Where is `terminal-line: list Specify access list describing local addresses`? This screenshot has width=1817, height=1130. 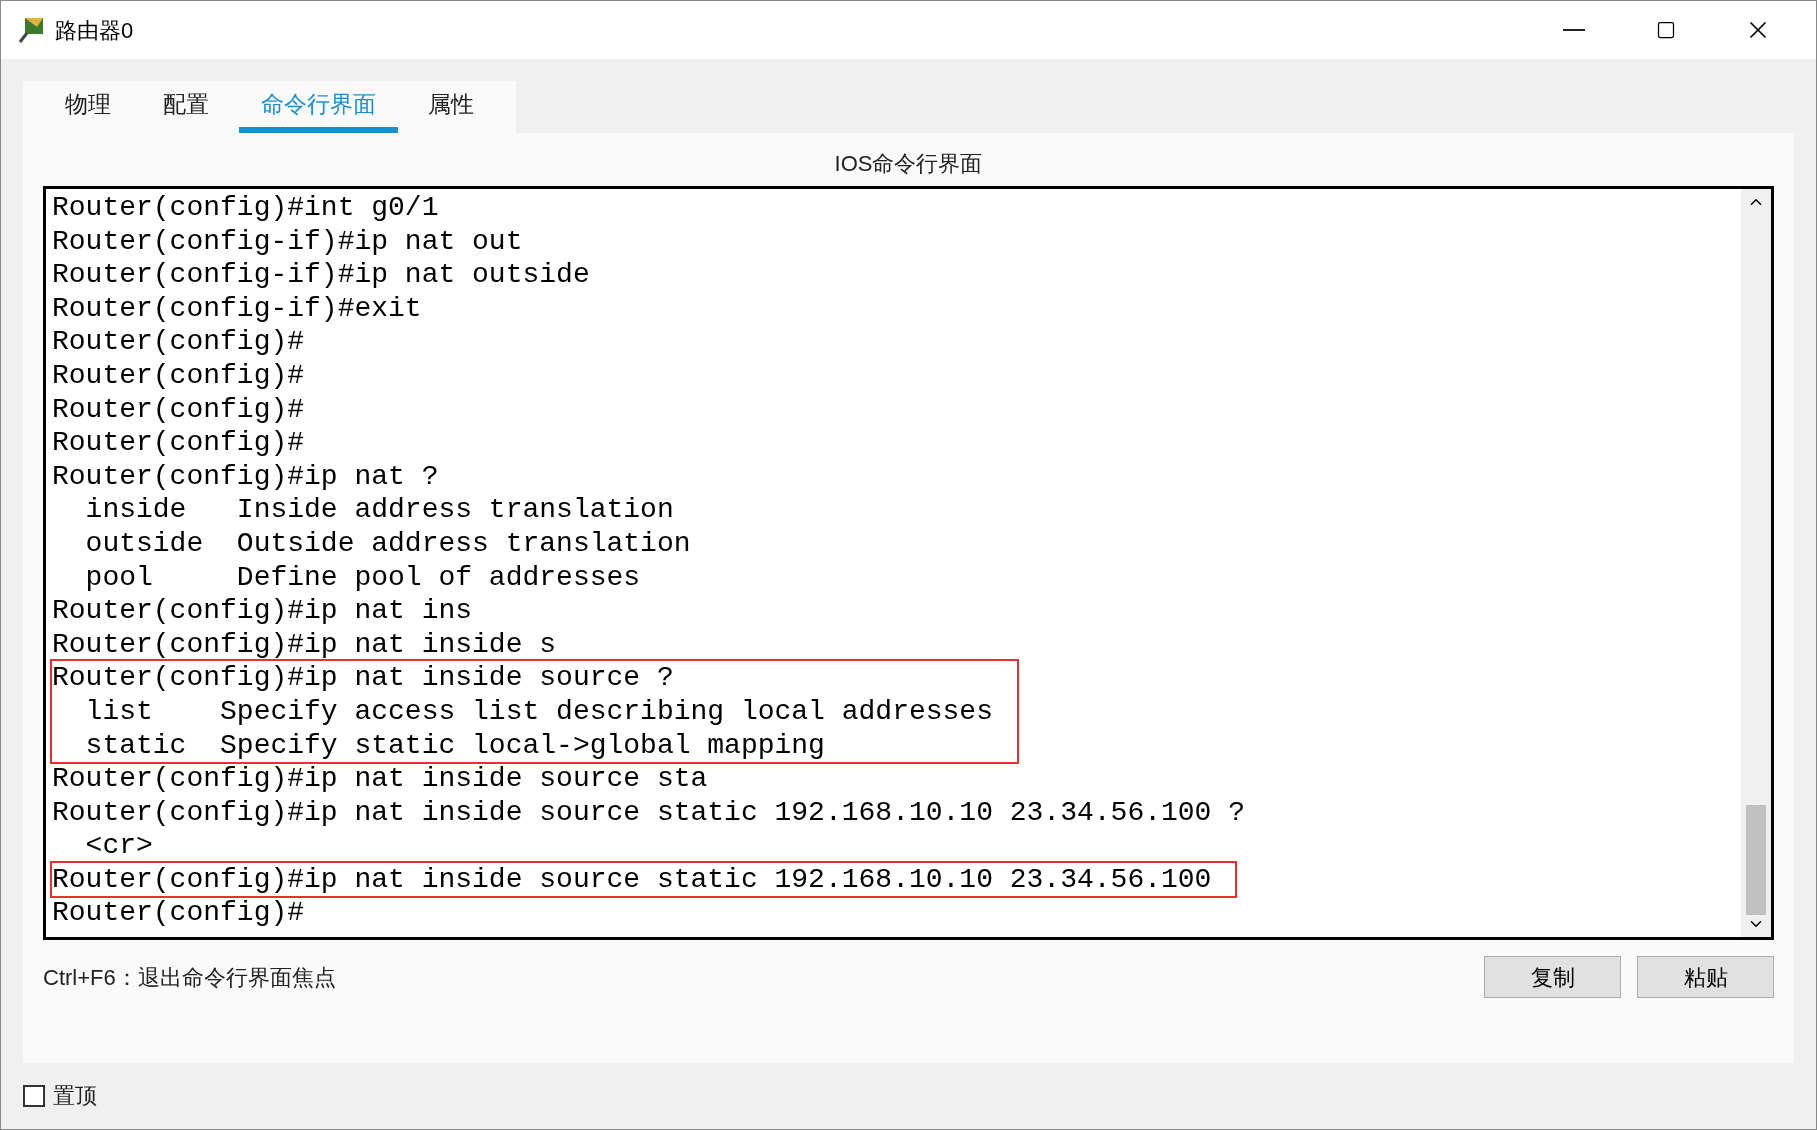 terminal-line: list Specify access list describing local addresses is located at coordinates (538, 711).